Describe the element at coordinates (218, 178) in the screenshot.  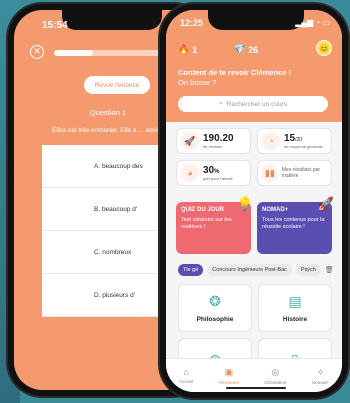
I see `stat-unit: prêt pour l'année` at that location.